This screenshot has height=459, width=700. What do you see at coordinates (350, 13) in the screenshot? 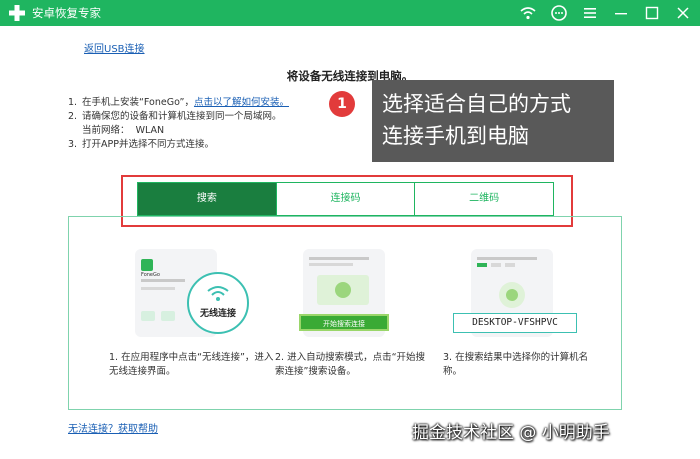
I see `title-bar: 安卓恢复专家` at bounding box center [350, 13].